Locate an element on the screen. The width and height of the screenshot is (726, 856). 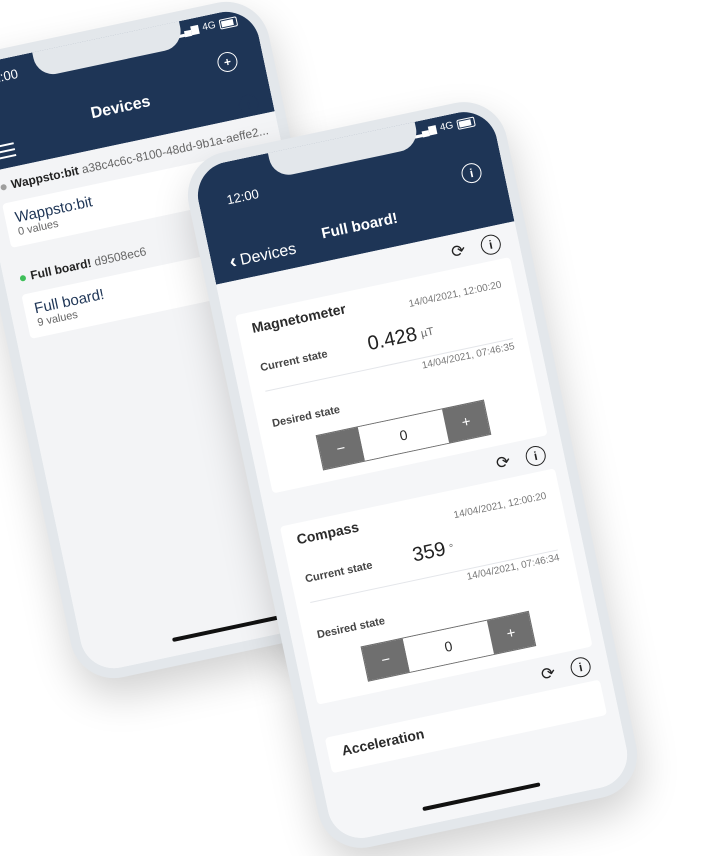
device-uuid: d9508ec6 is located at coordinates (120, 256).